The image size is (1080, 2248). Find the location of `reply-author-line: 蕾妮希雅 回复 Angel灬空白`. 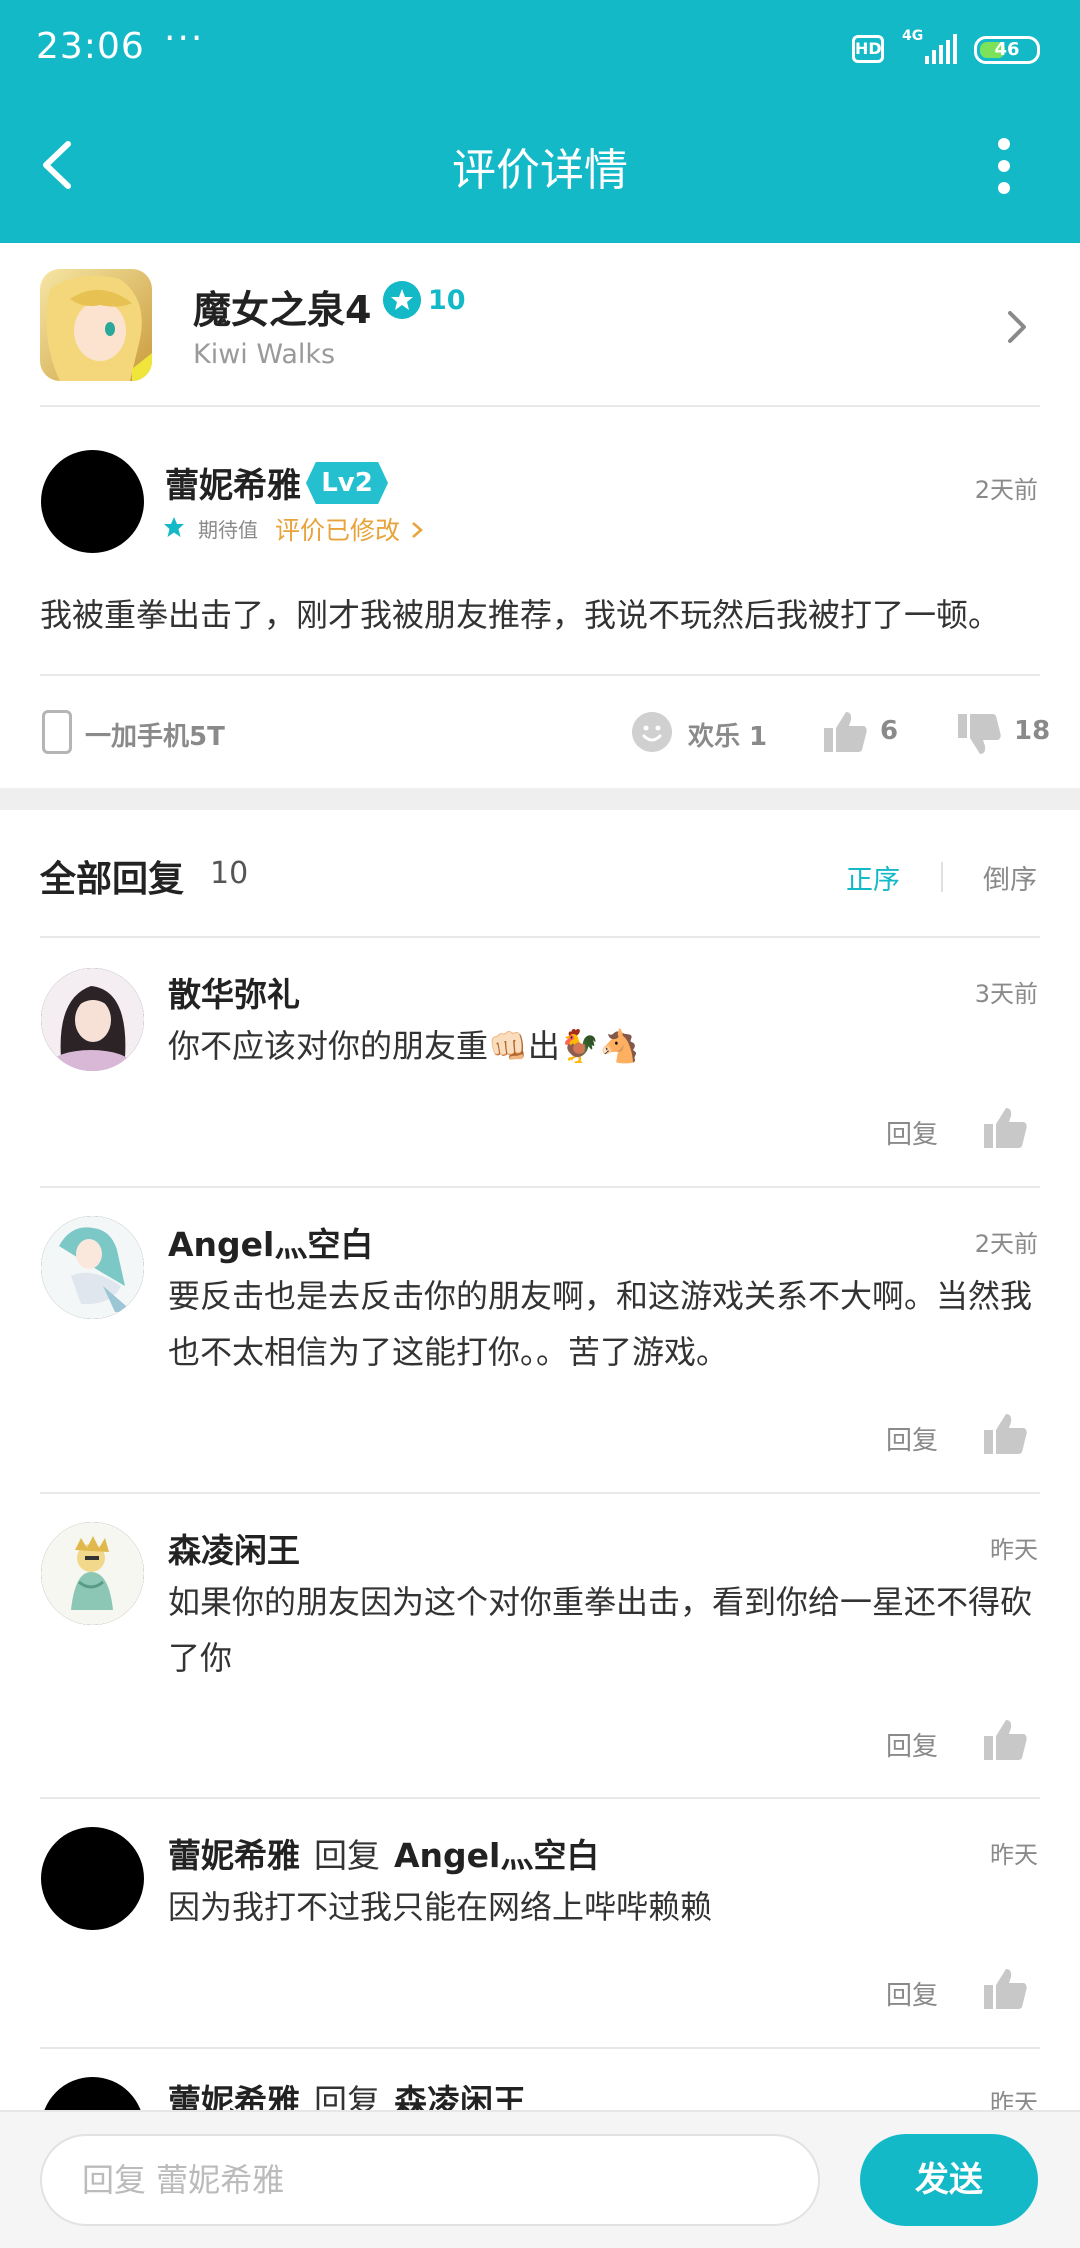

reply-author-line: 蕾妮希雅 回复 Angel灬空白 is located at coordinates (383, 1853).